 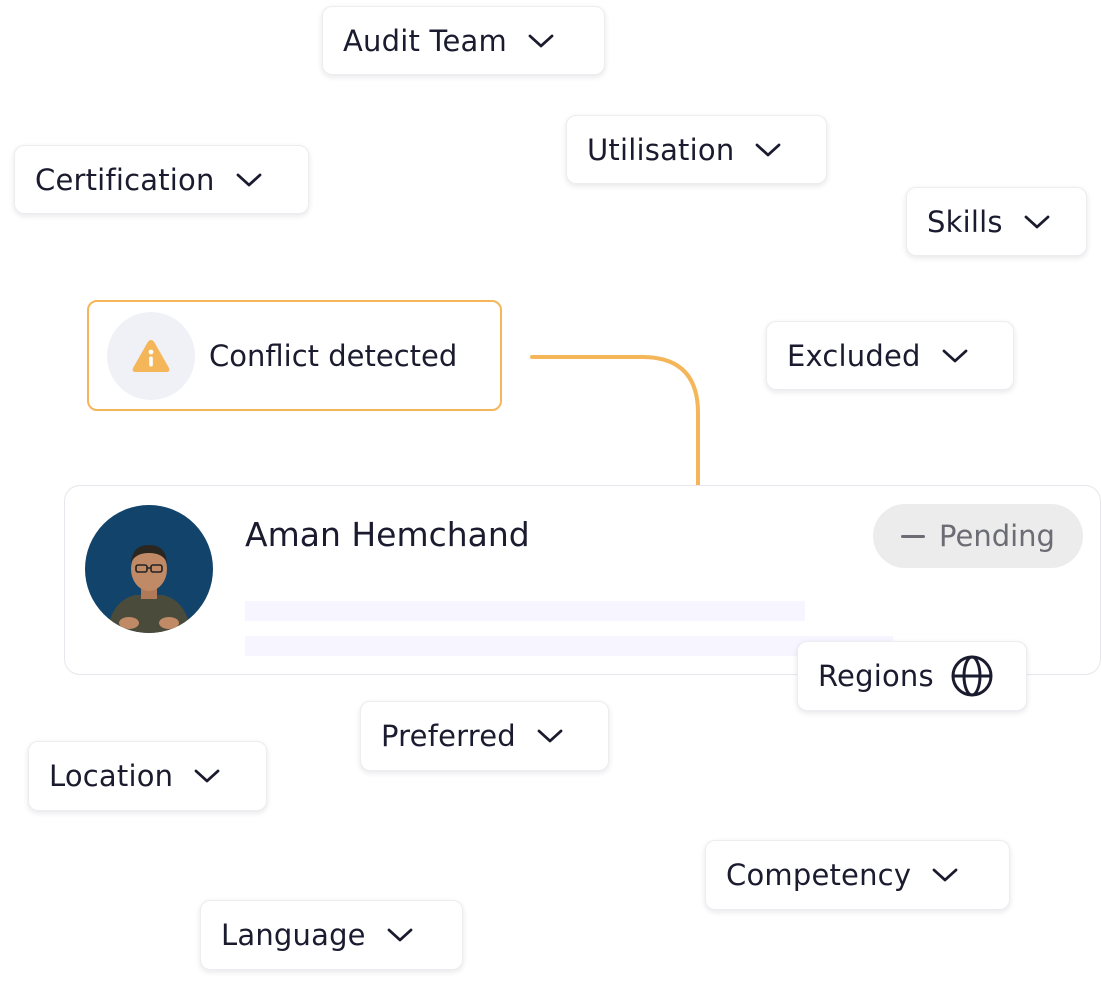 I want to click on excluded-dropdown: Excluded, so click(x=890, y=355).